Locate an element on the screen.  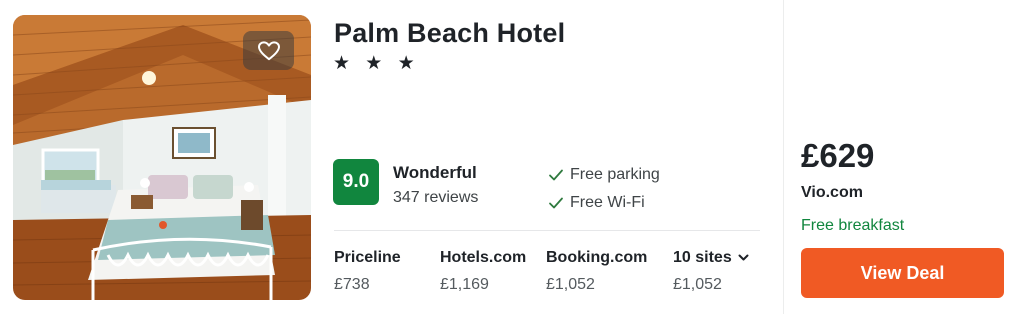
divider is located at coordinates (547, 230).